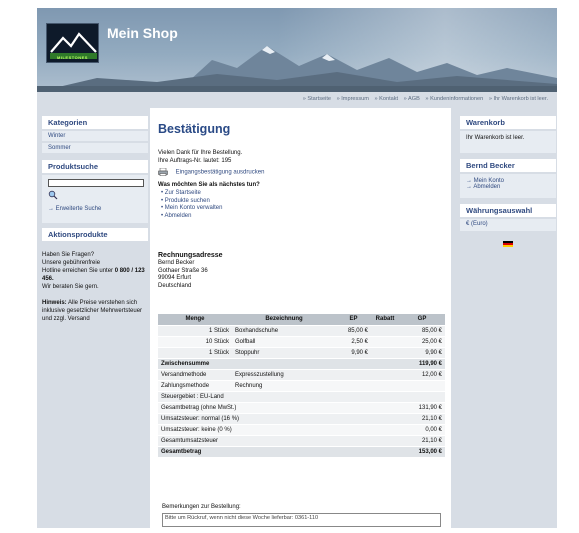 Image resolution: width=579 pixels, height=533 pixels. What do you see at coordinates (508, 225) in the screenshot?
I see `currency-euro: € (Euro)` at bounding box center [508, 225].